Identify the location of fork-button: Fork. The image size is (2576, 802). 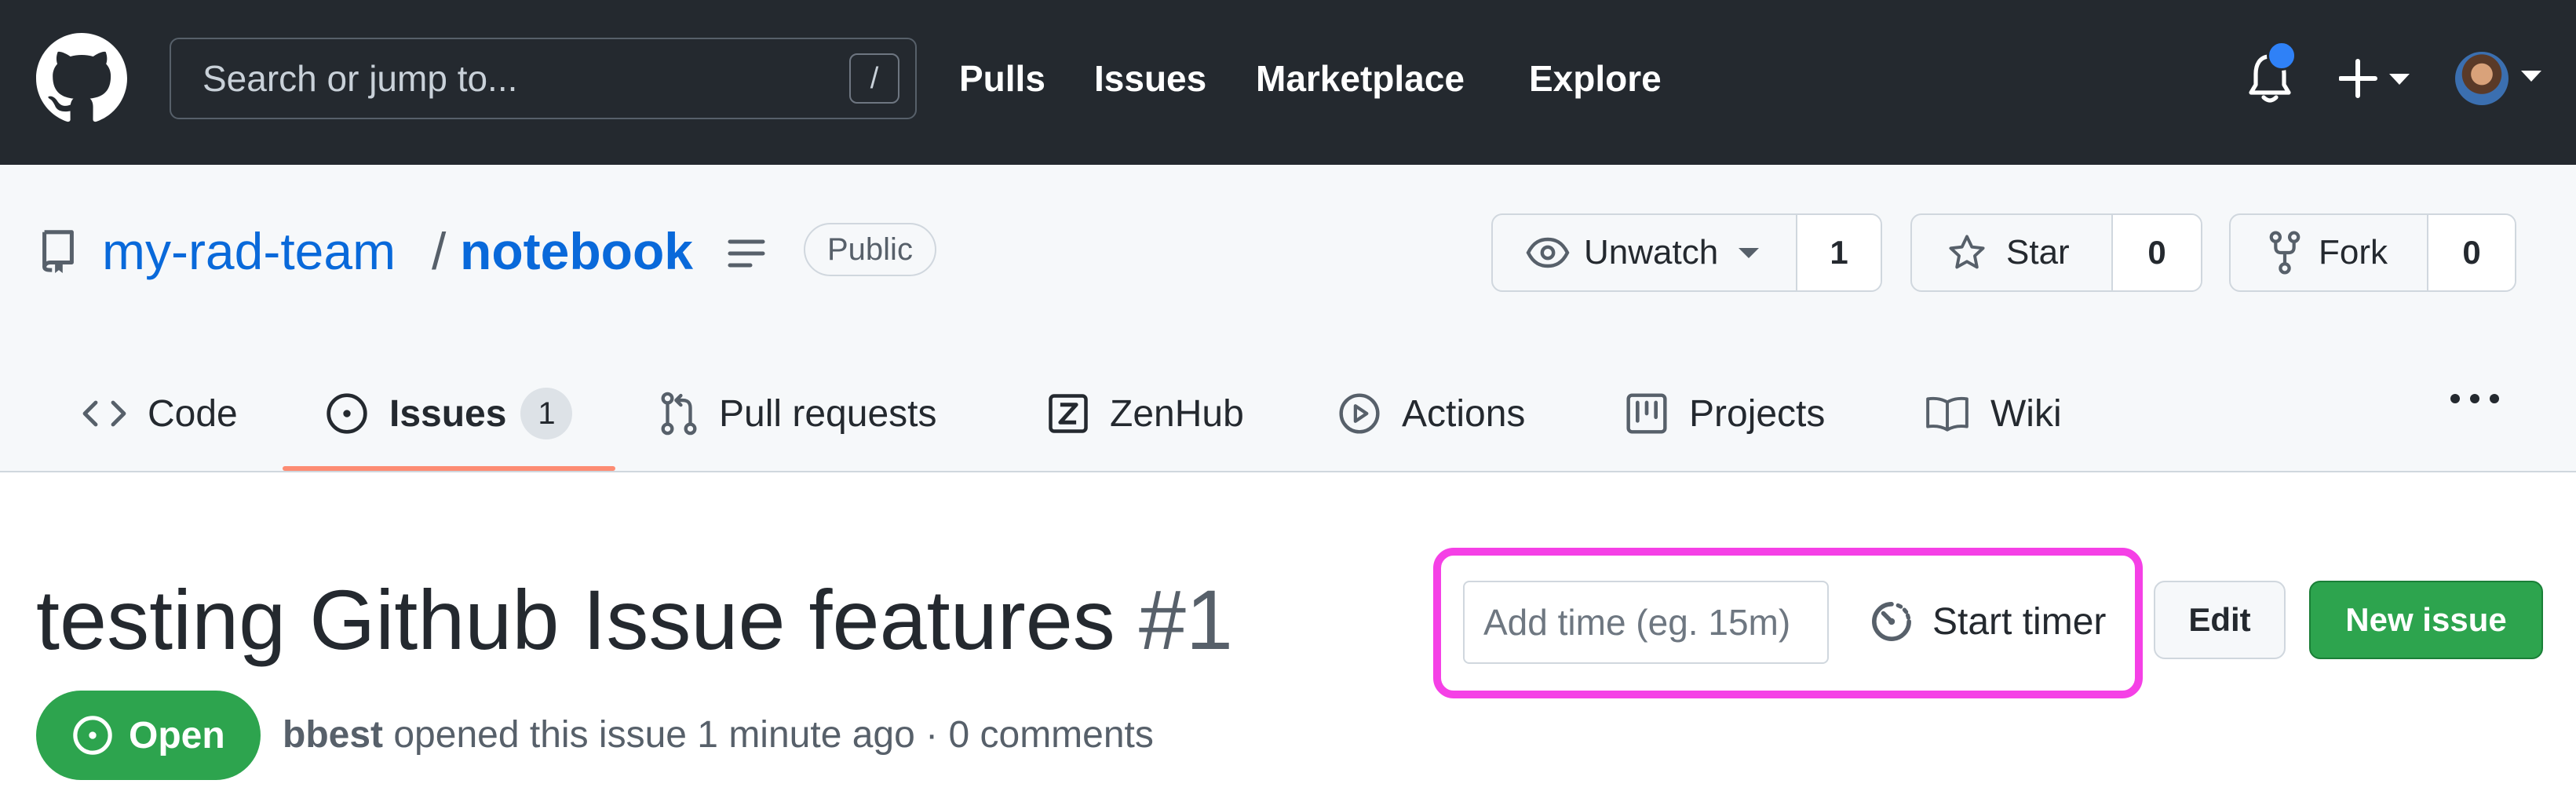
(2329, 252).